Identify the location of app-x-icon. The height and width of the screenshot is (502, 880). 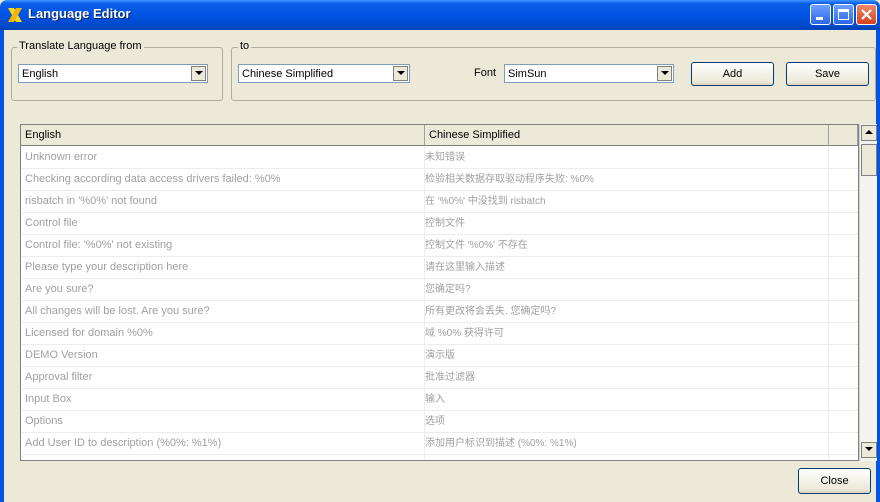
(15, 15).